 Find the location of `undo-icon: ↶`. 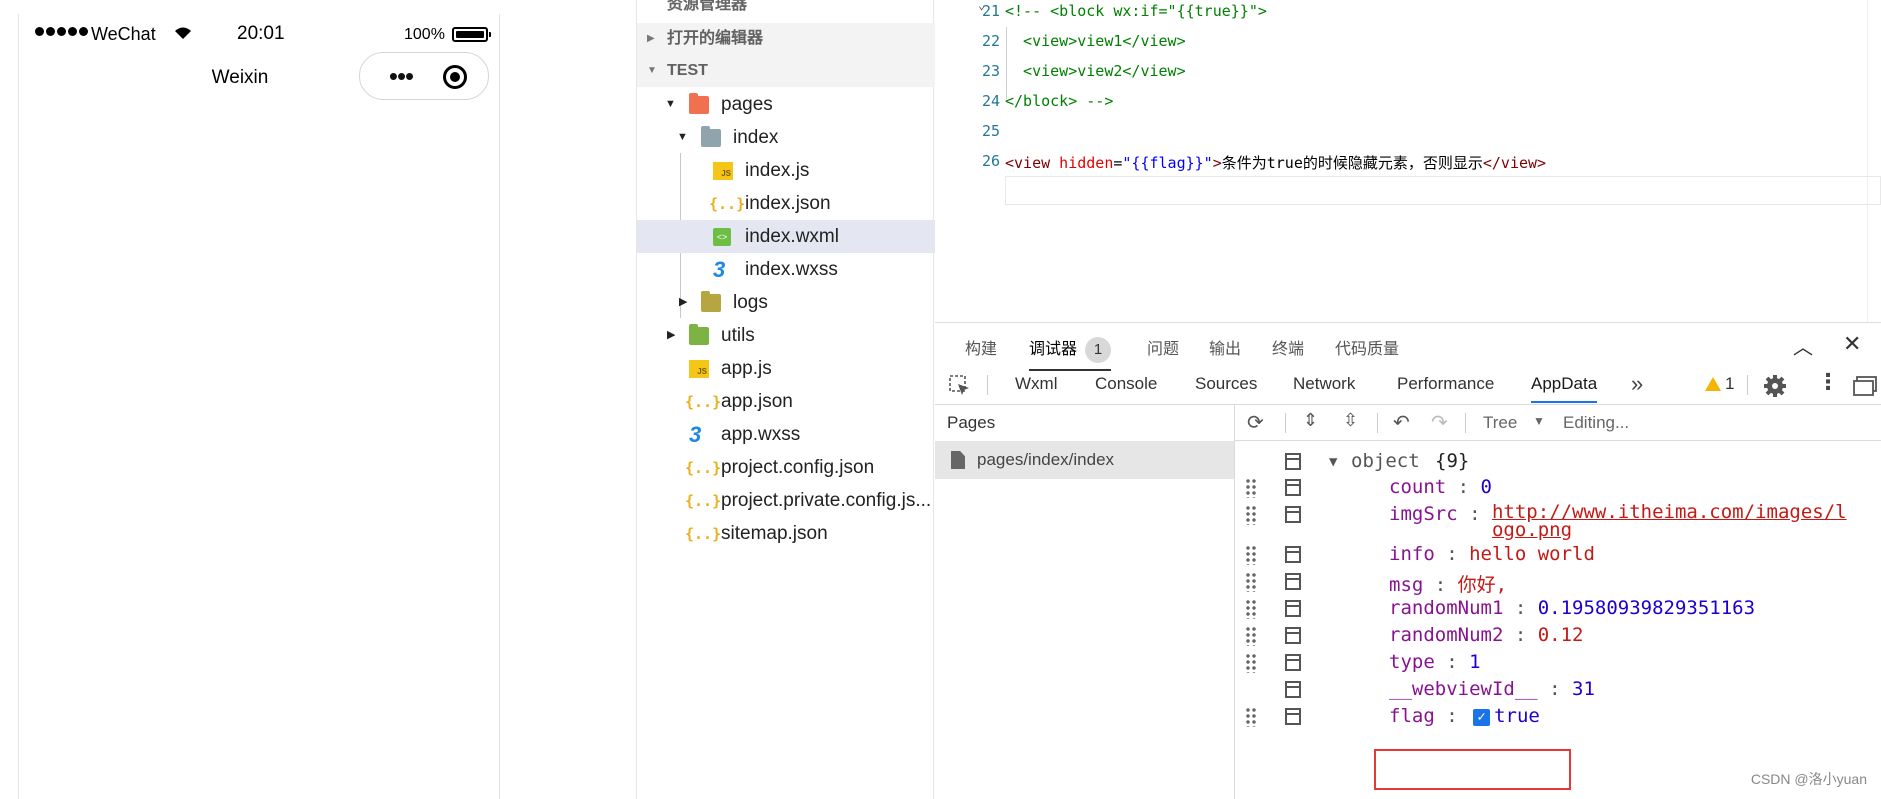

undo-icon: ↶ is located at coordinates (1401, 422).